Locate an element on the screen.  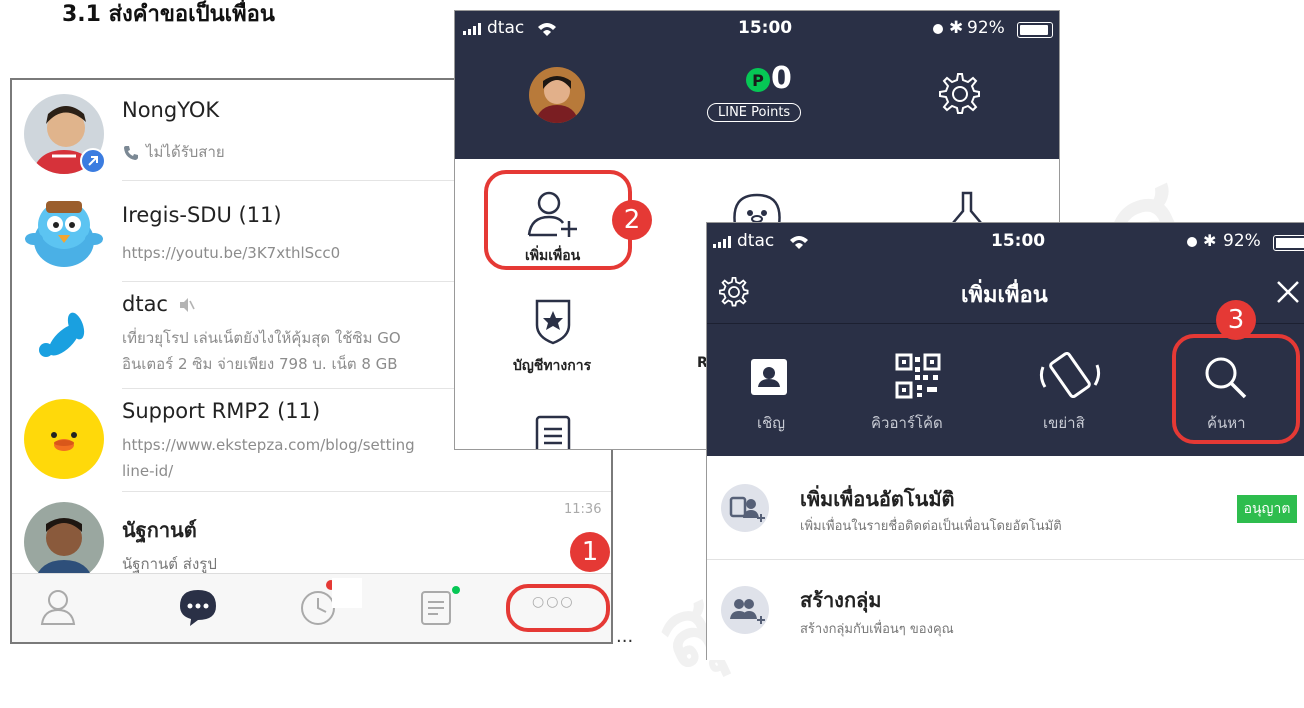
section-heading: 3.1 ส่งคำขอเป็นเพื่อน is located at coordinates (168, 14).